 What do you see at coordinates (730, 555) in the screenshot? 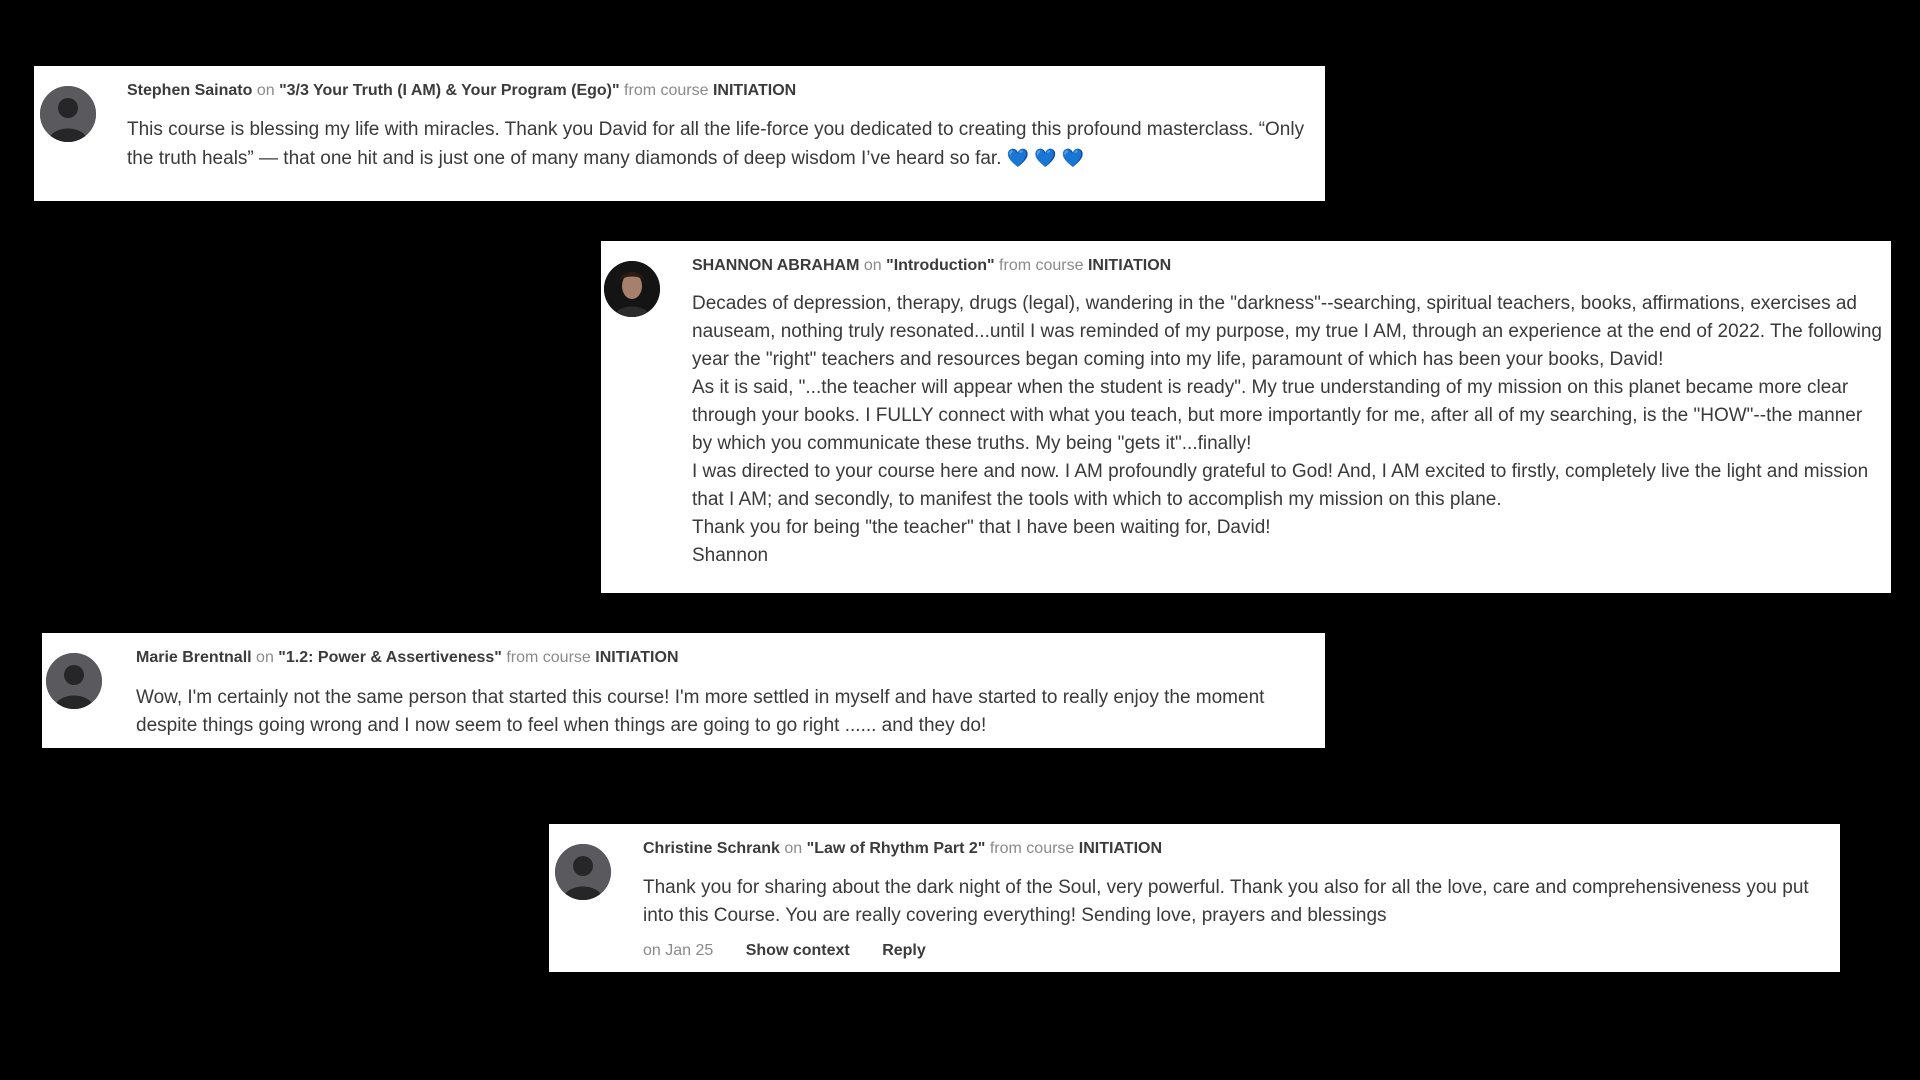
I see `comment-signature: Shannon` at bounding box center [730, 555].